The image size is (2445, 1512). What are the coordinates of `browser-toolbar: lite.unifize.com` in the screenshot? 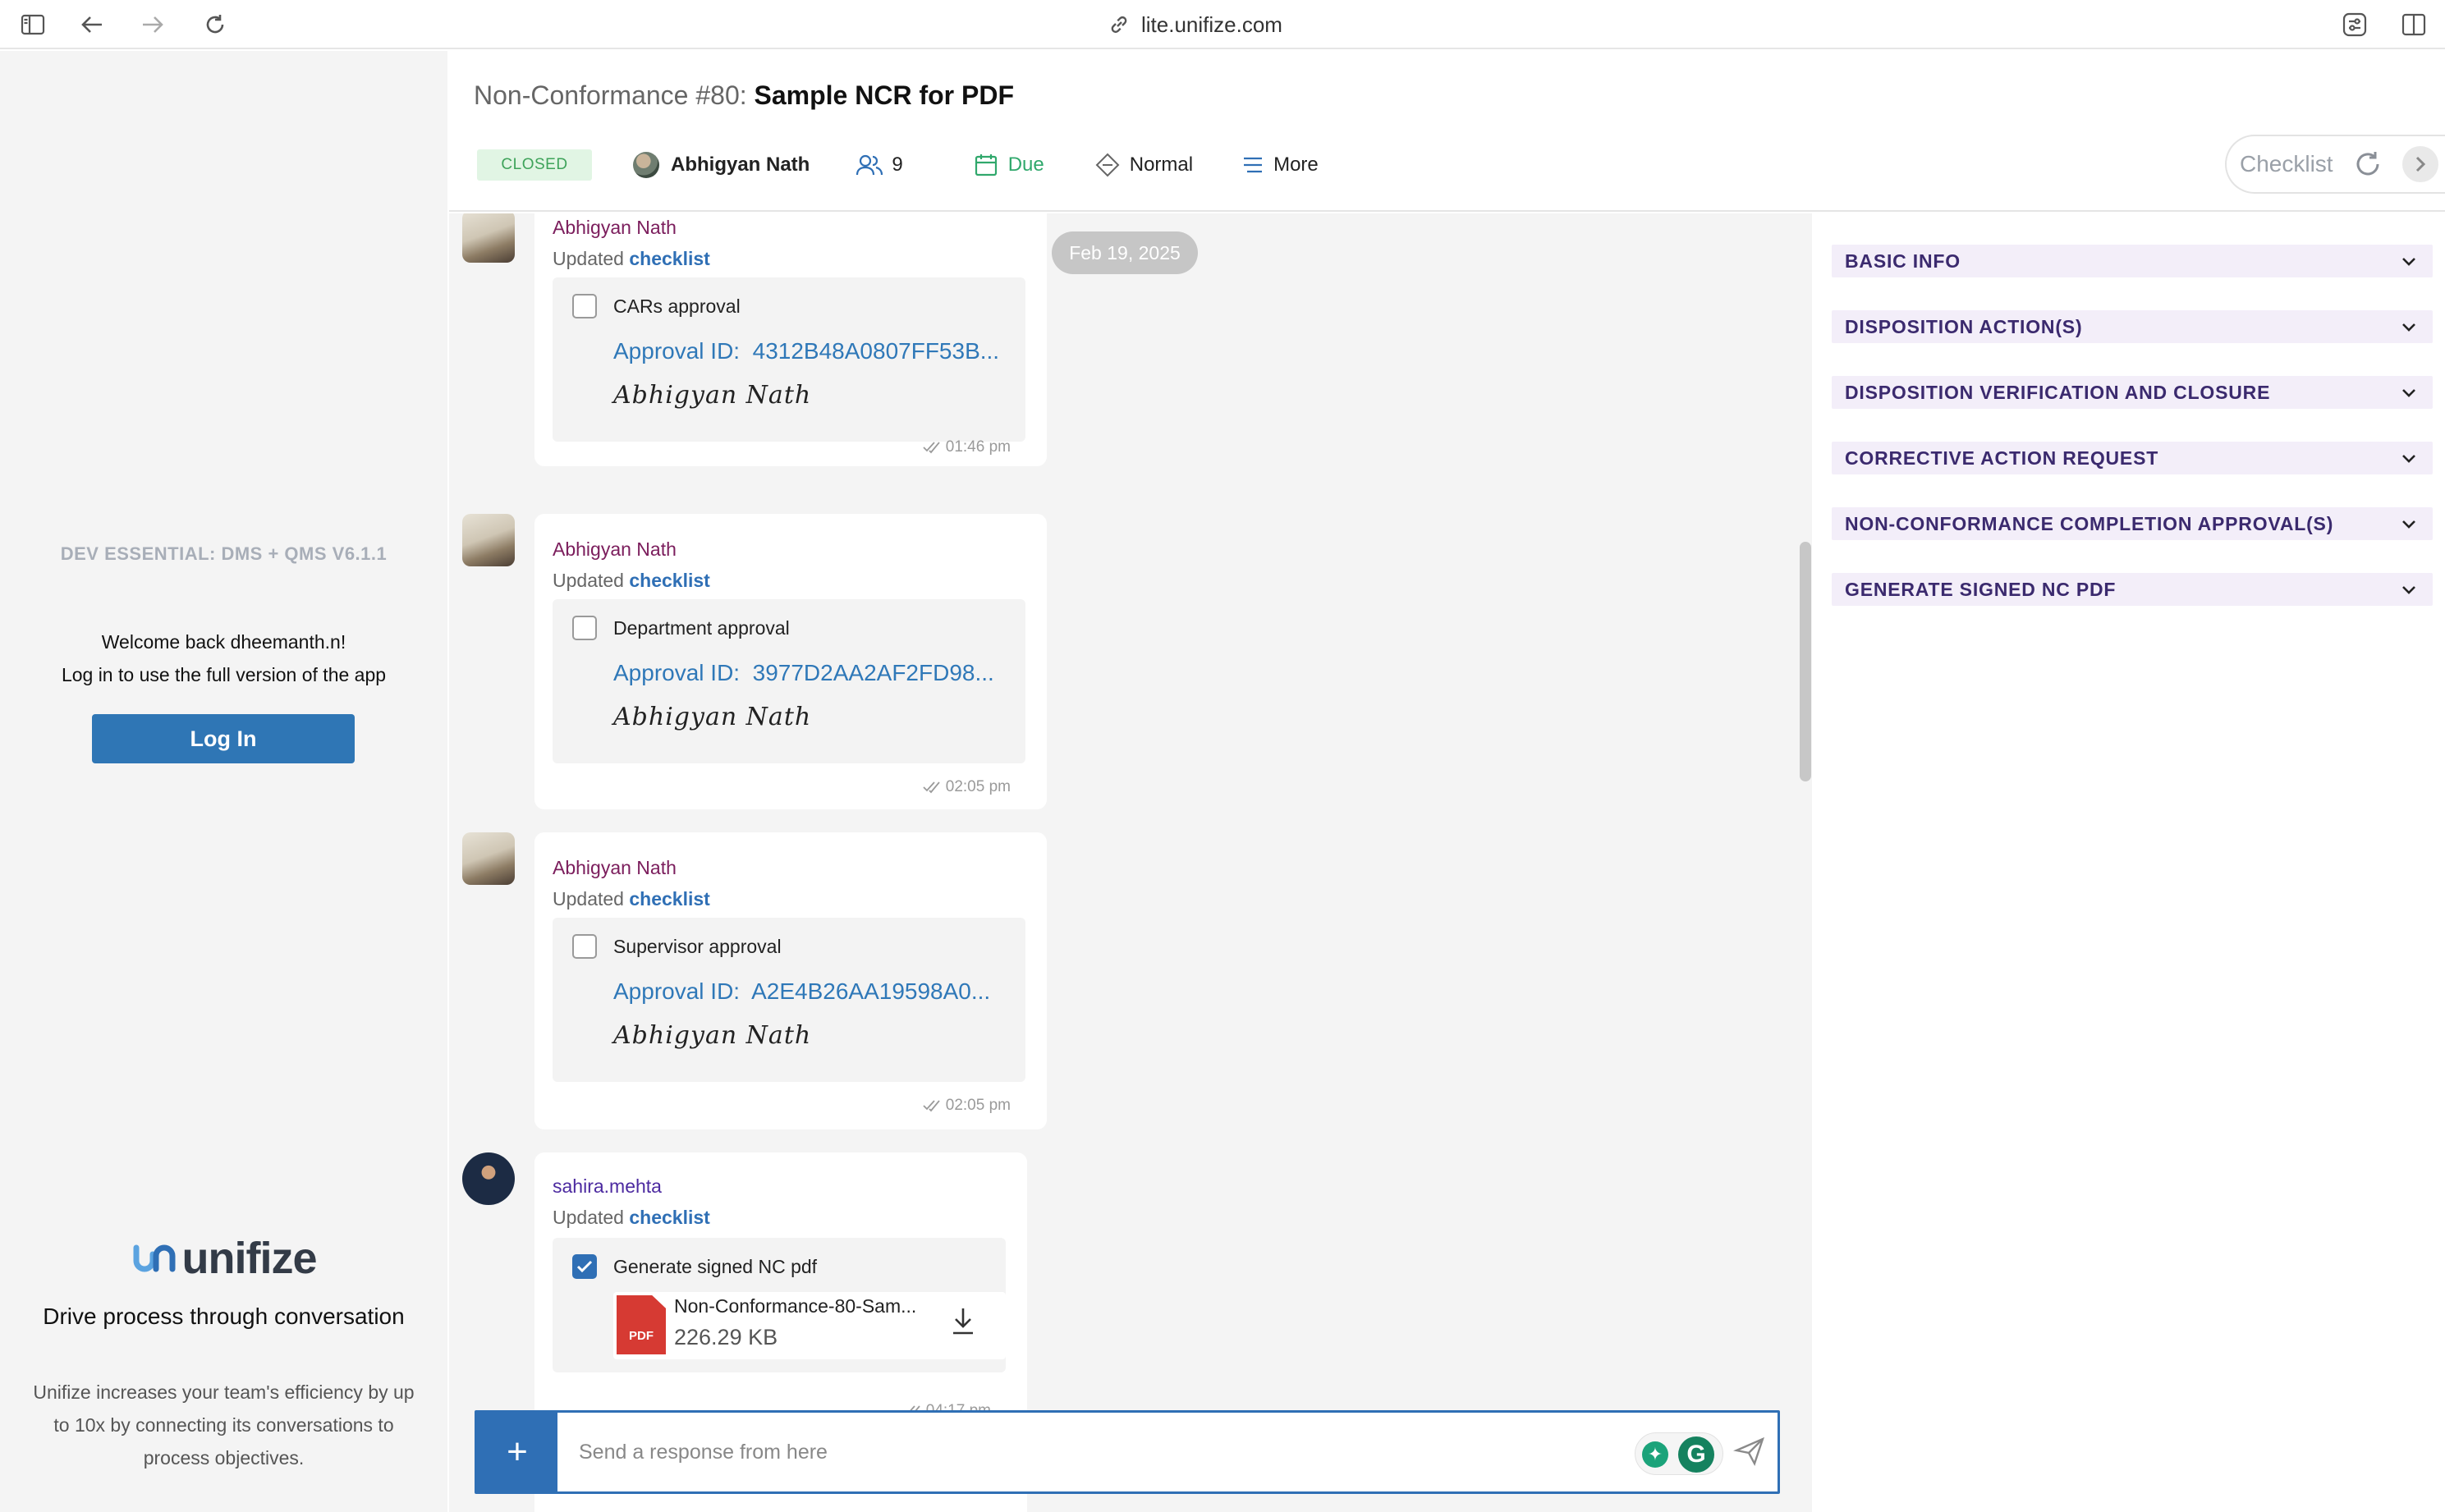 It's located at (1222, 24).